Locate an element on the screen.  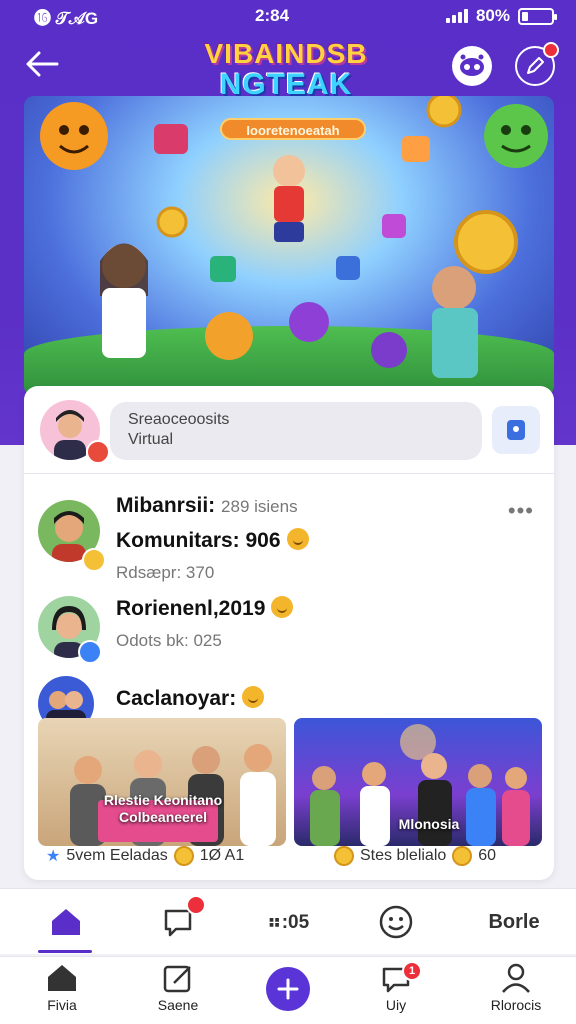
add-button is located at coordinates (288, 989).